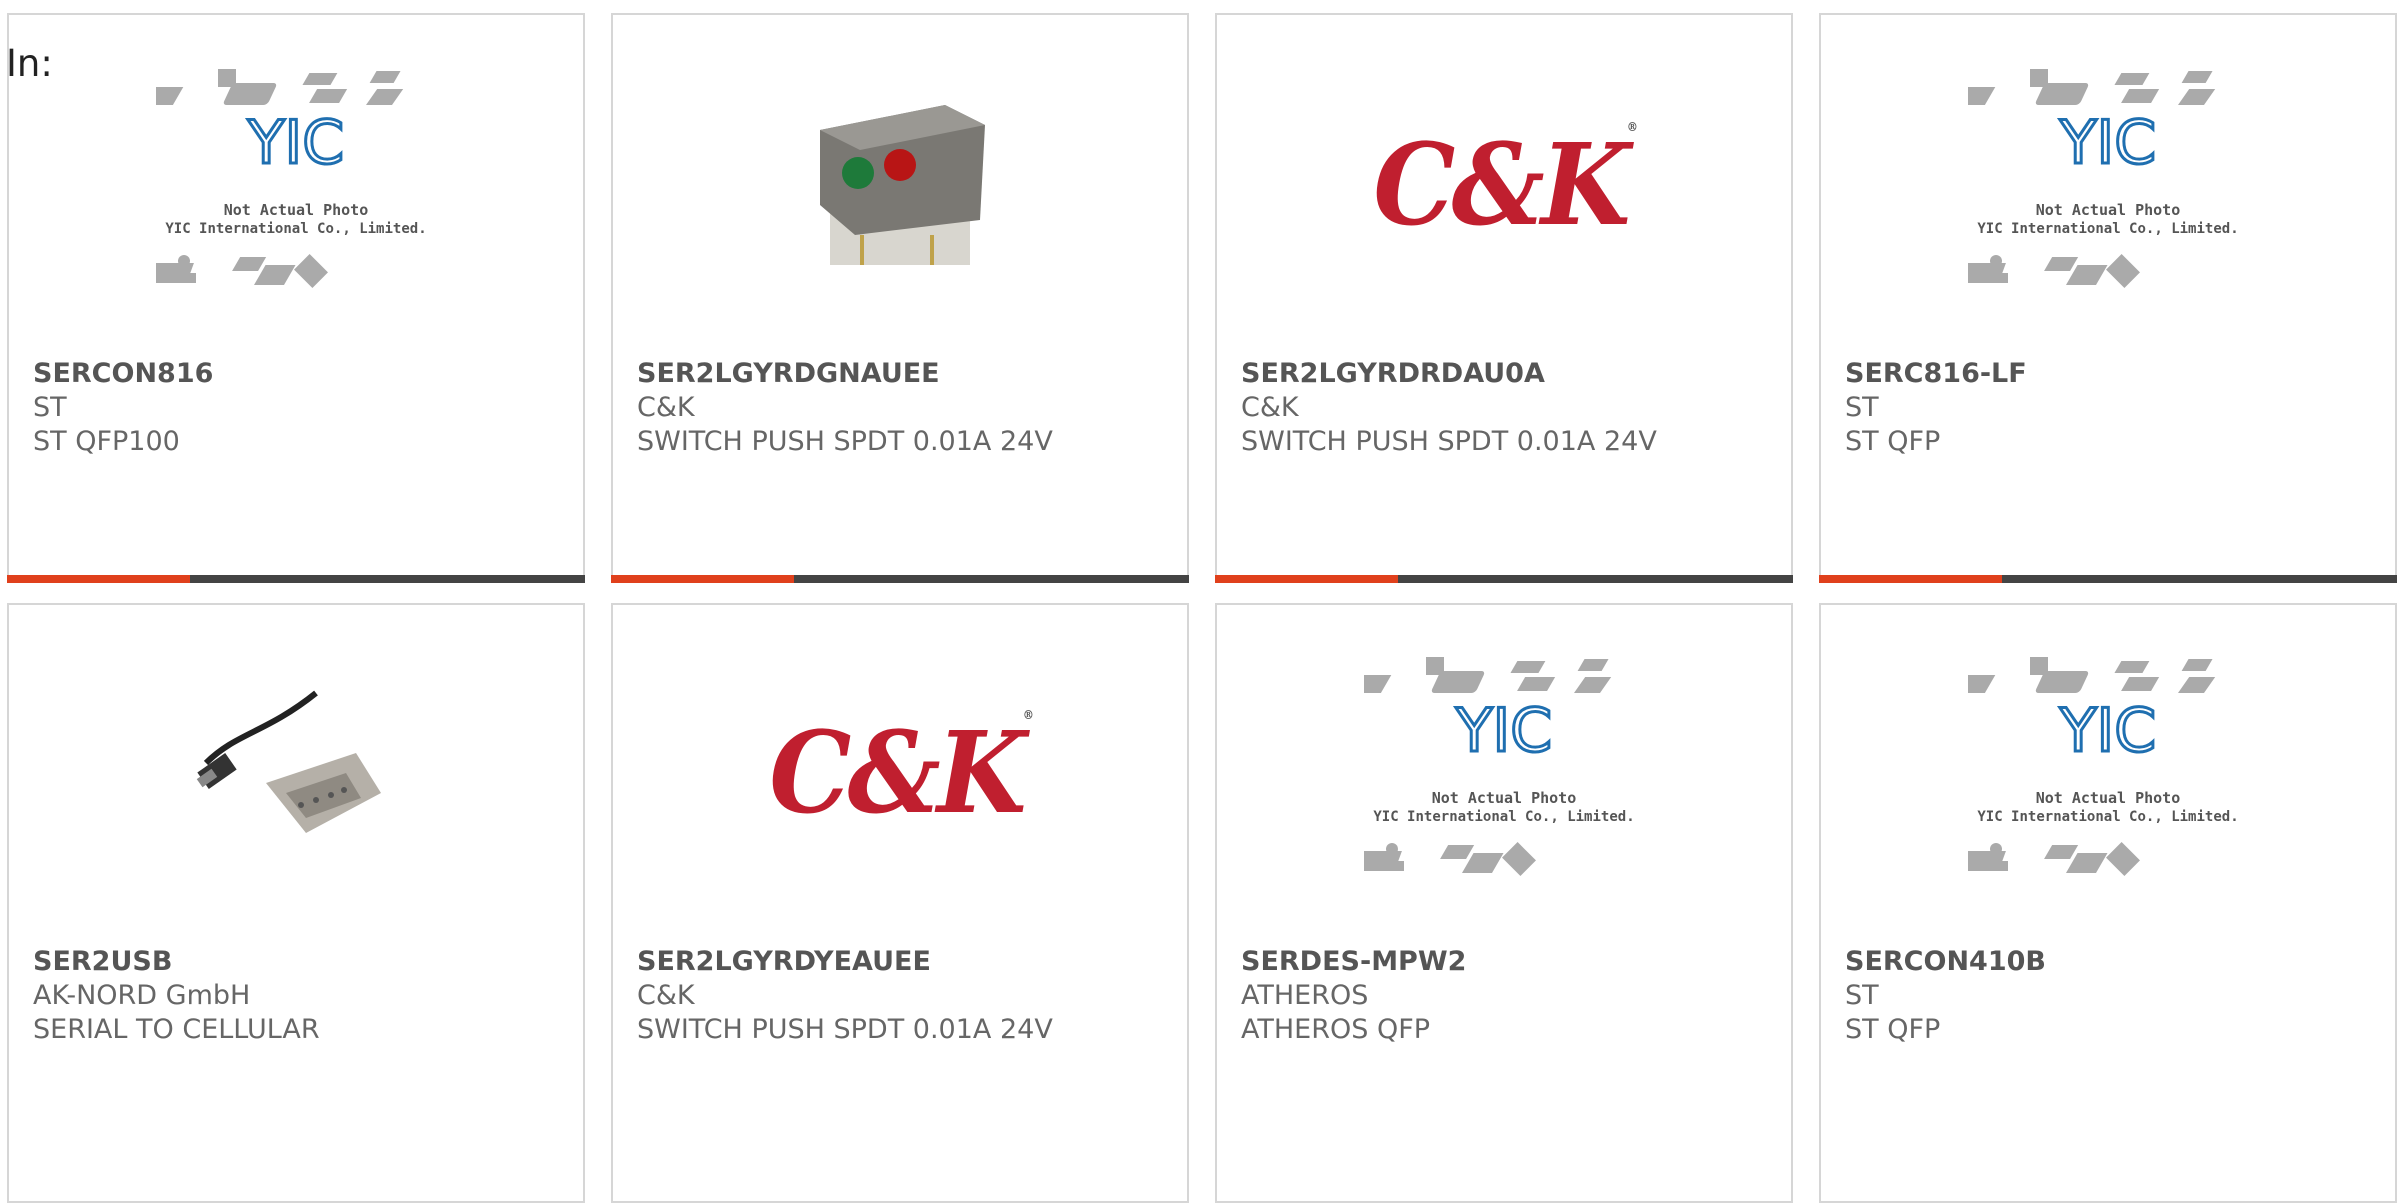 The image size is (2400, 1203). I want to click on switch-photo-icon, so click(902, 185).